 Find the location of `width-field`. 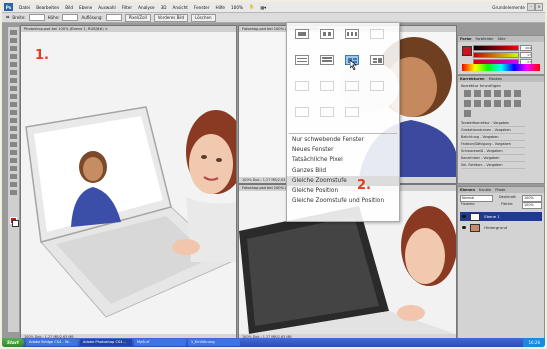

width-field is located at coordinates (36, 17).